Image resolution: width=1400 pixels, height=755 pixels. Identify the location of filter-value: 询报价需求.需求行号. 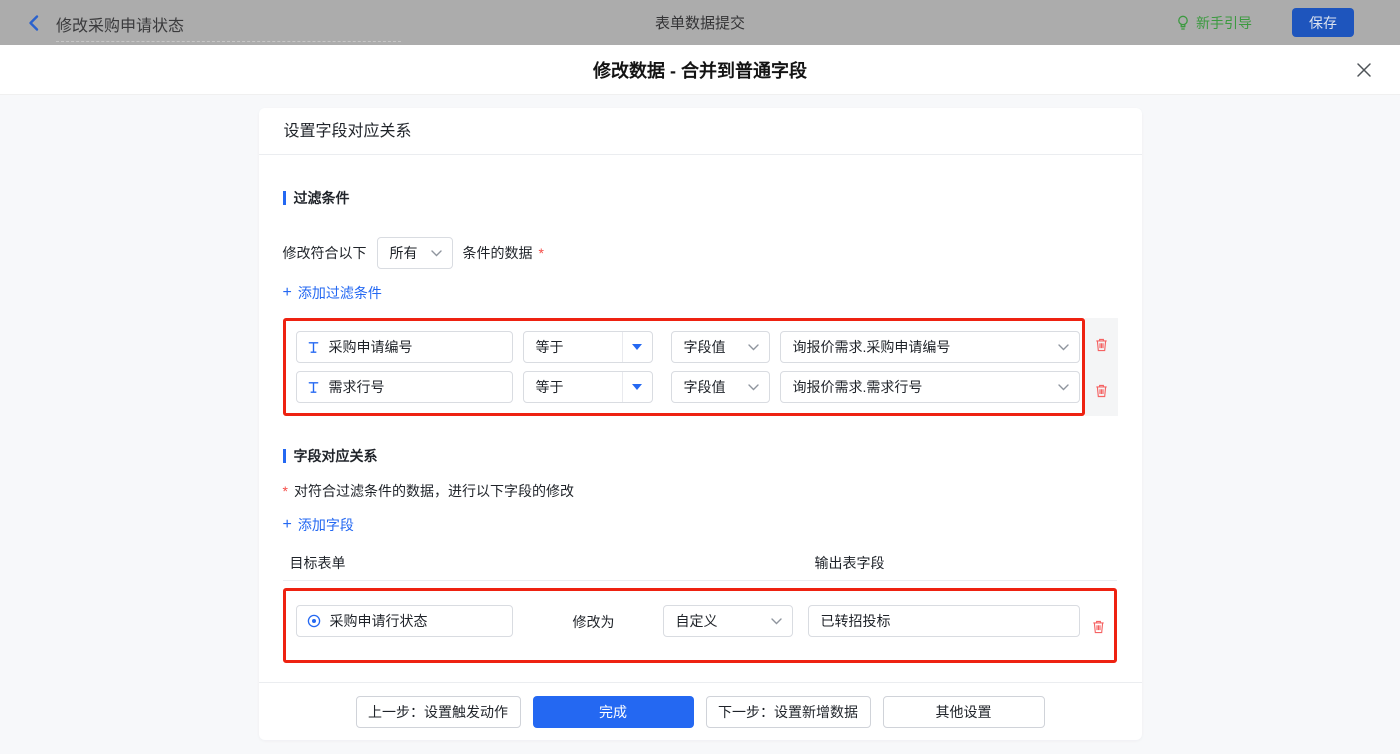
(857, 387).